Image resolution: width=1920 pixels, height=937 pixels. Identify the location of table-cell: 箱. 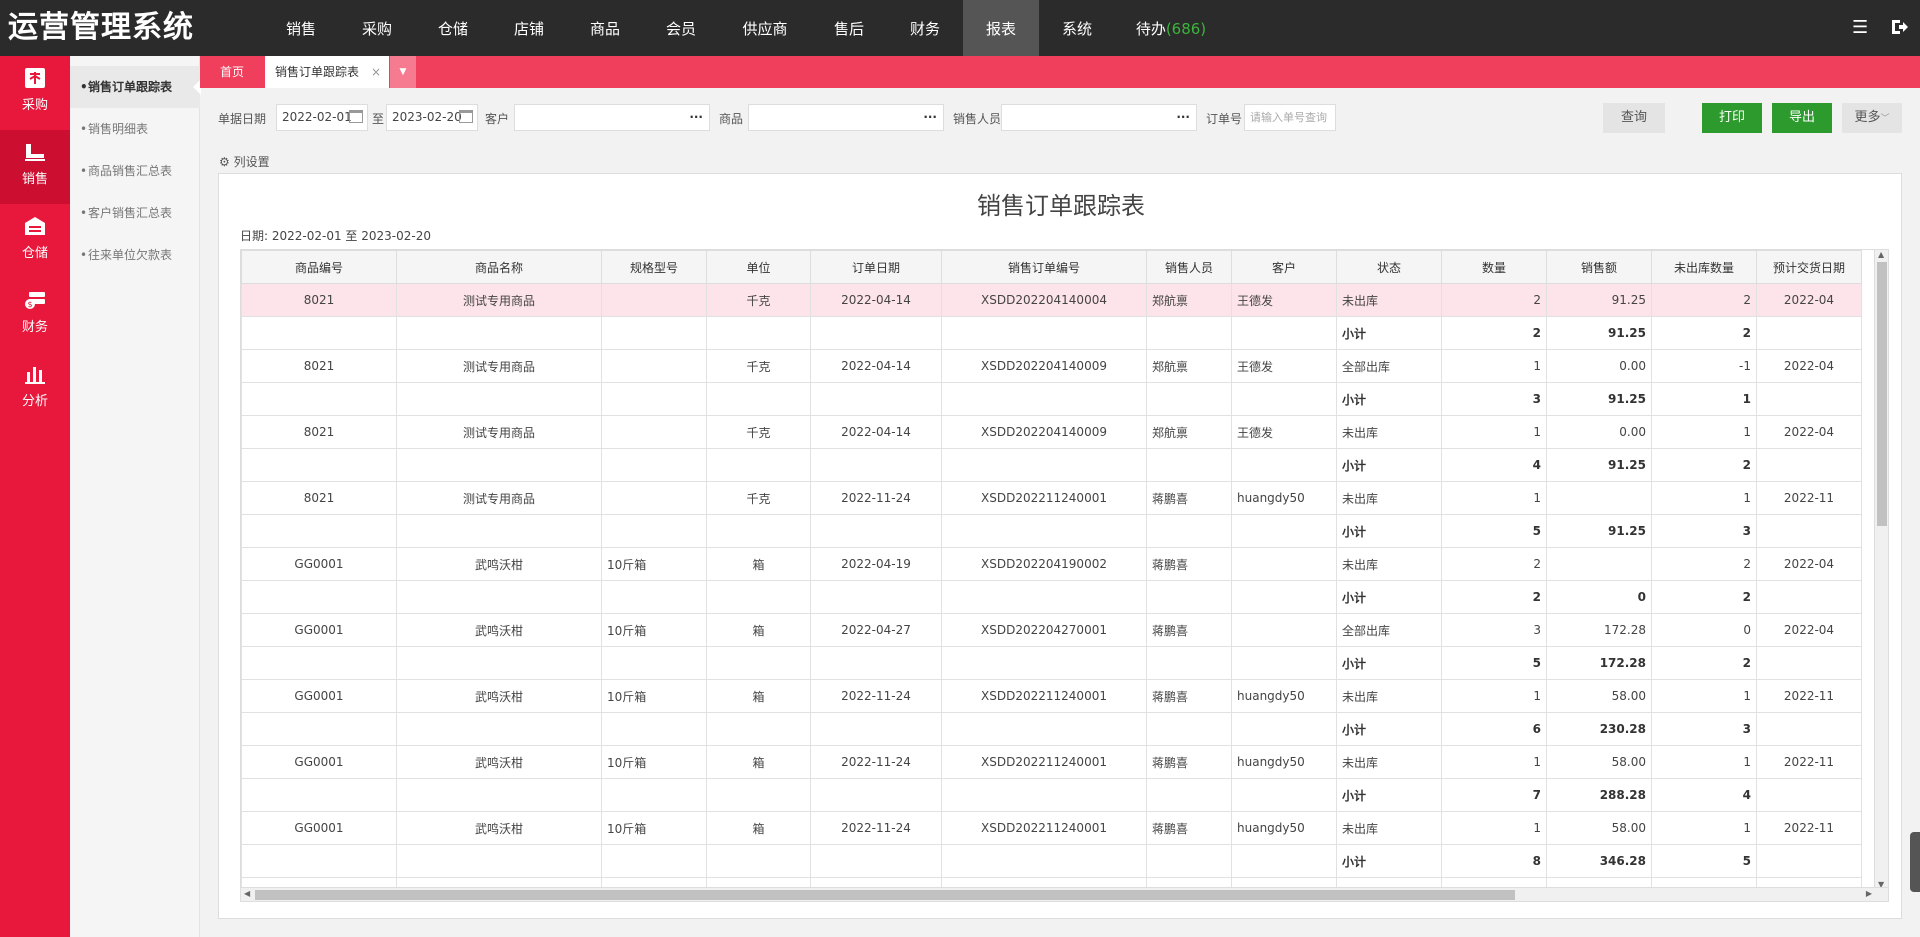
(758, 696).